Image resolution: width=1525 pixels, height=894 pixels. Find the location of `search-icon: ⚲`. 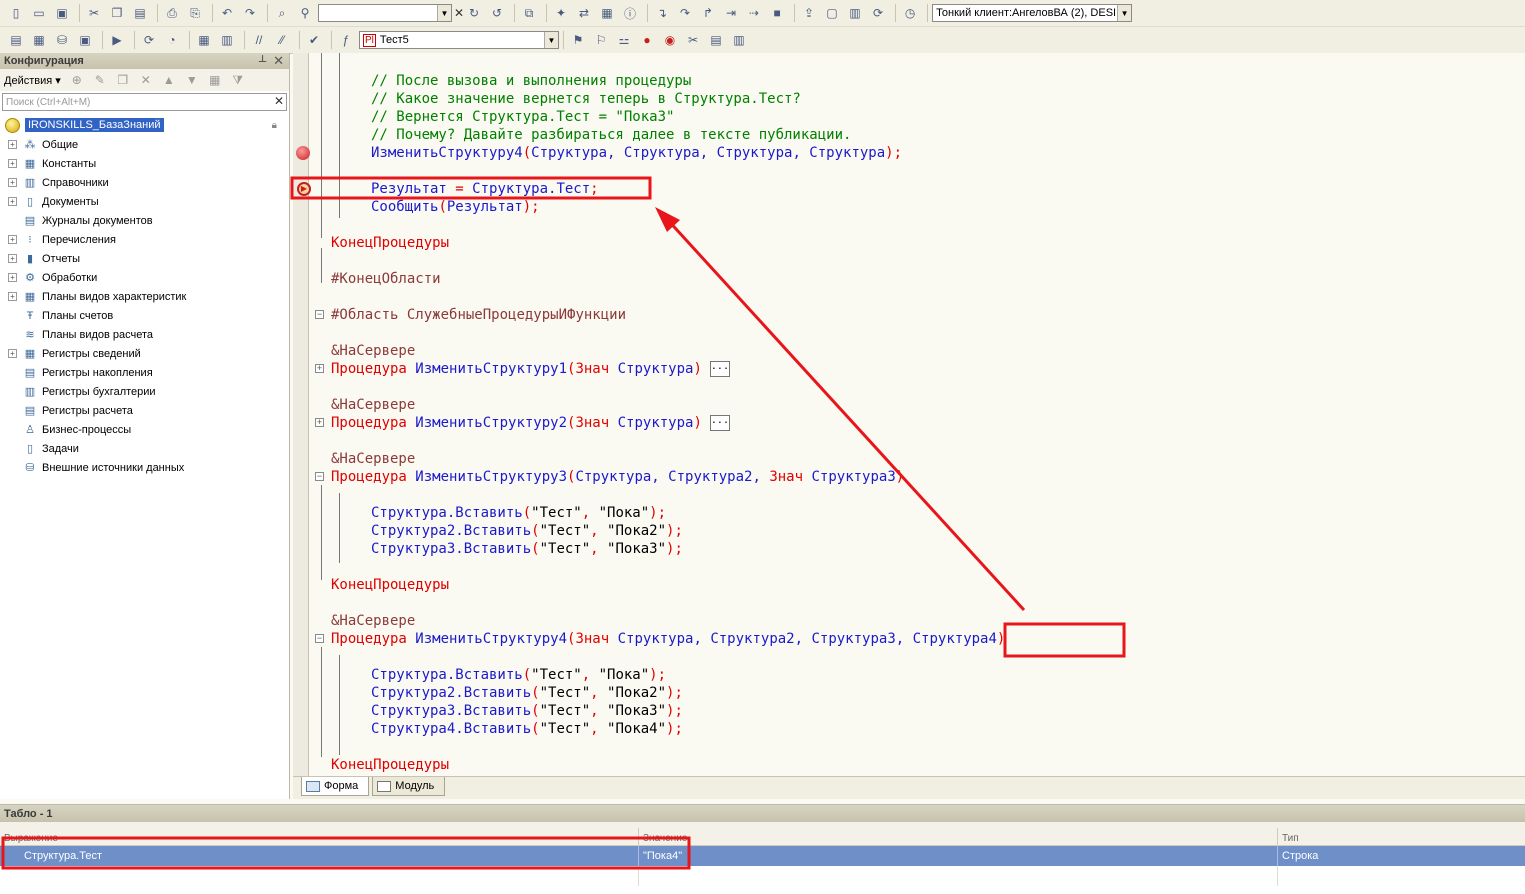

search-icon: ⚲ is located at coordinates (305, 13).